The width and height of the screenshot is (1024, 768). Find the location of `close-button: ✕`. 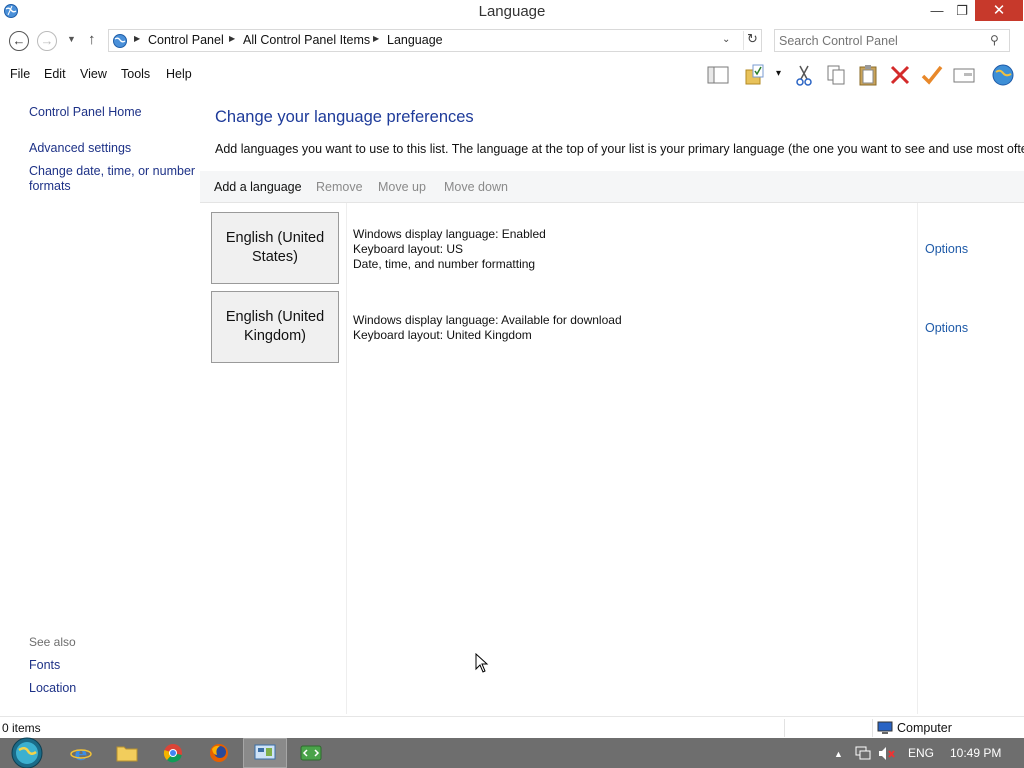

close-button: ✕ is located at coordinates (999, 10).